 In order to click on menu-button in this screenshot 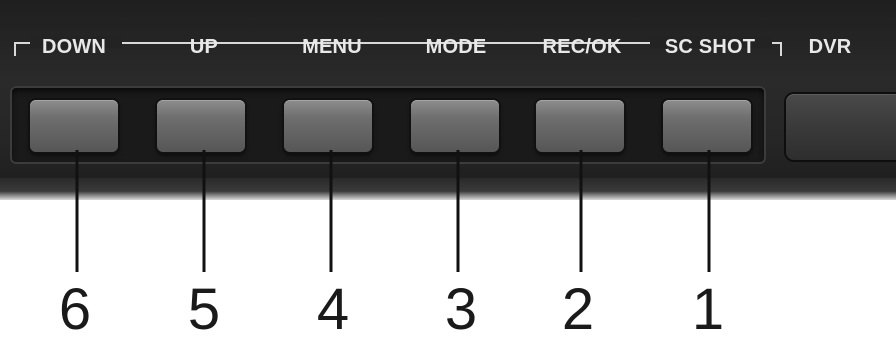, I will do `click(328, 126)`.